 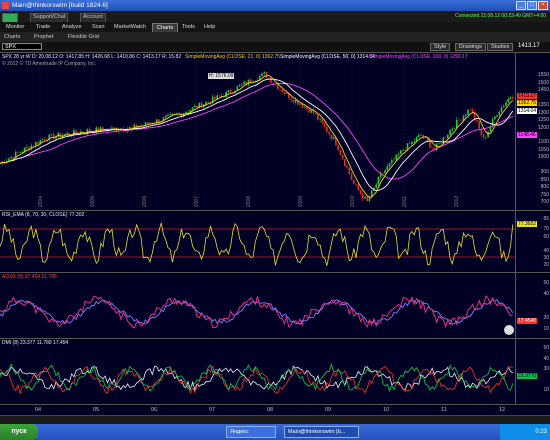 What do you see at coordinates (251, 432) in the screenshot?
I see `taskbar-item-yandex: Яндекс` at bounding box center [251, 432].